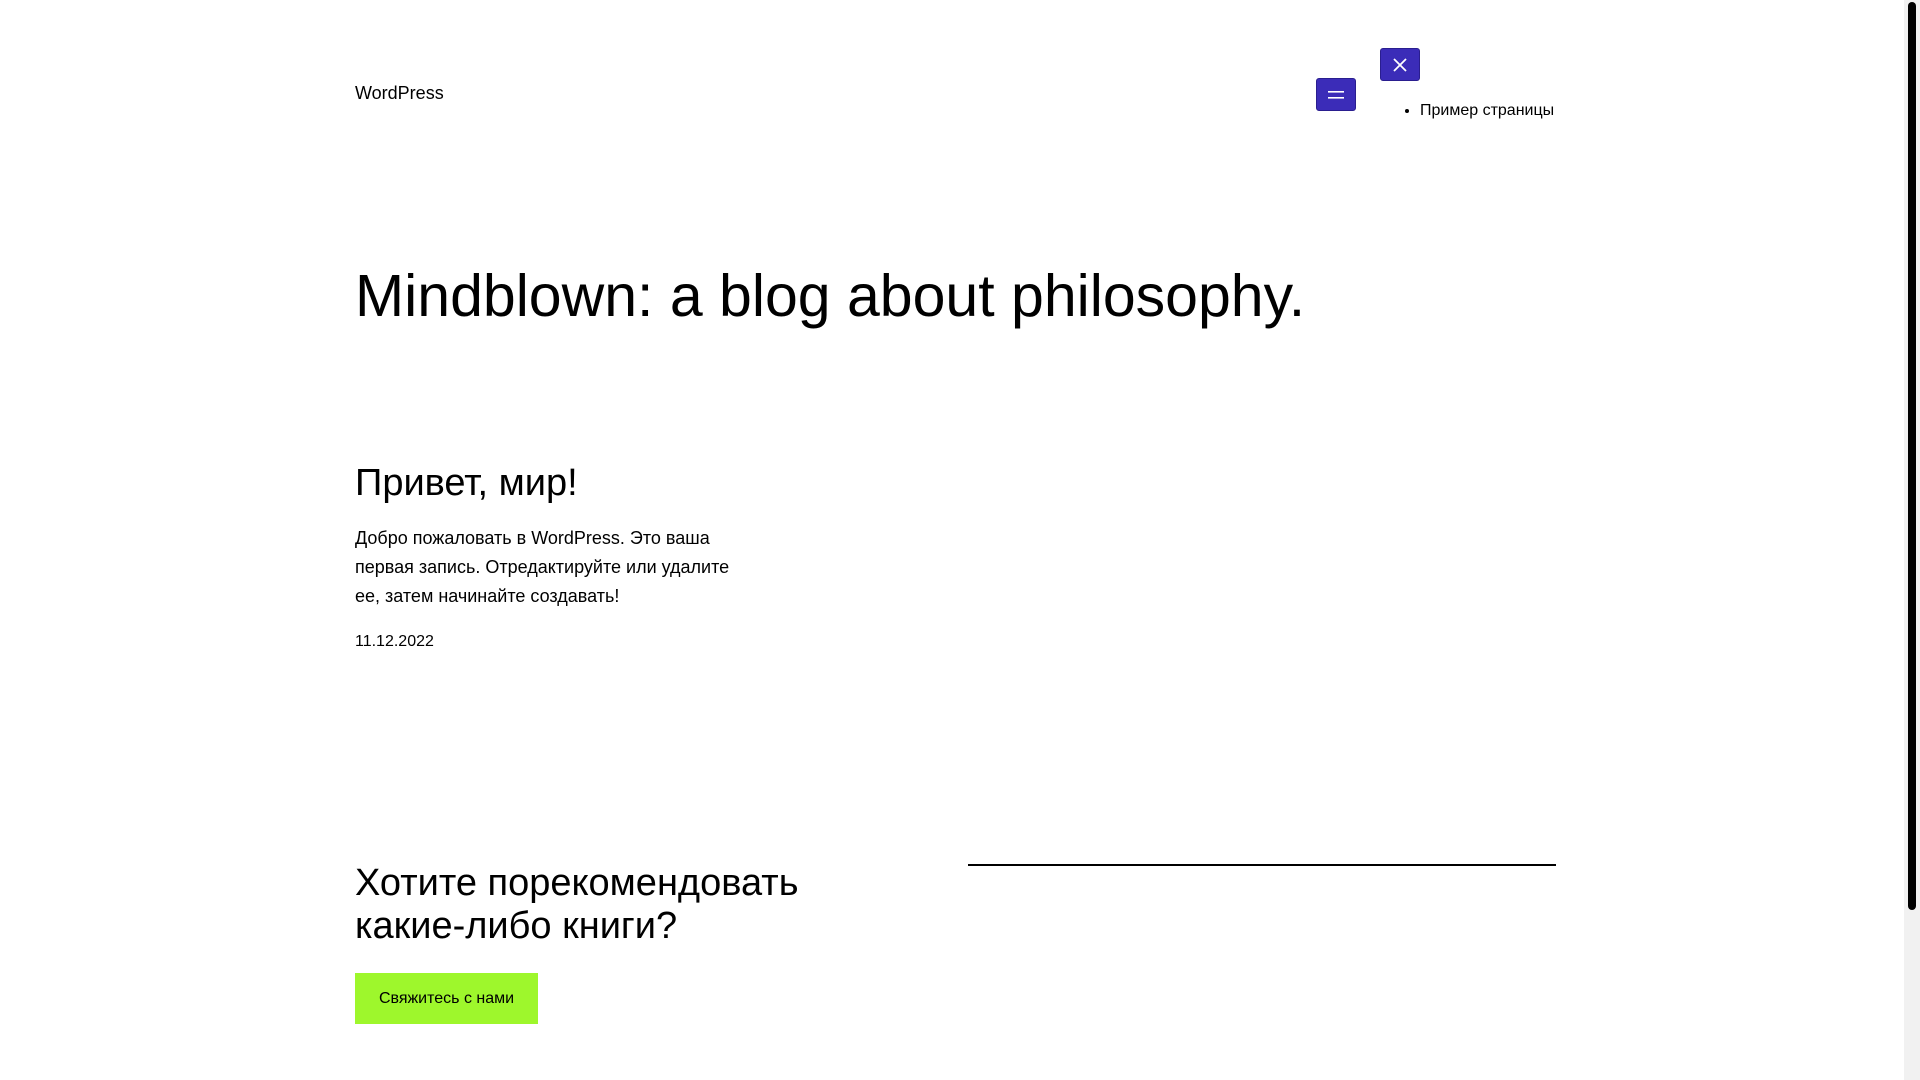 This screenshot has width=1920, height=1080. I want to click on post-title: Привет, мир!, so click(466, 483).